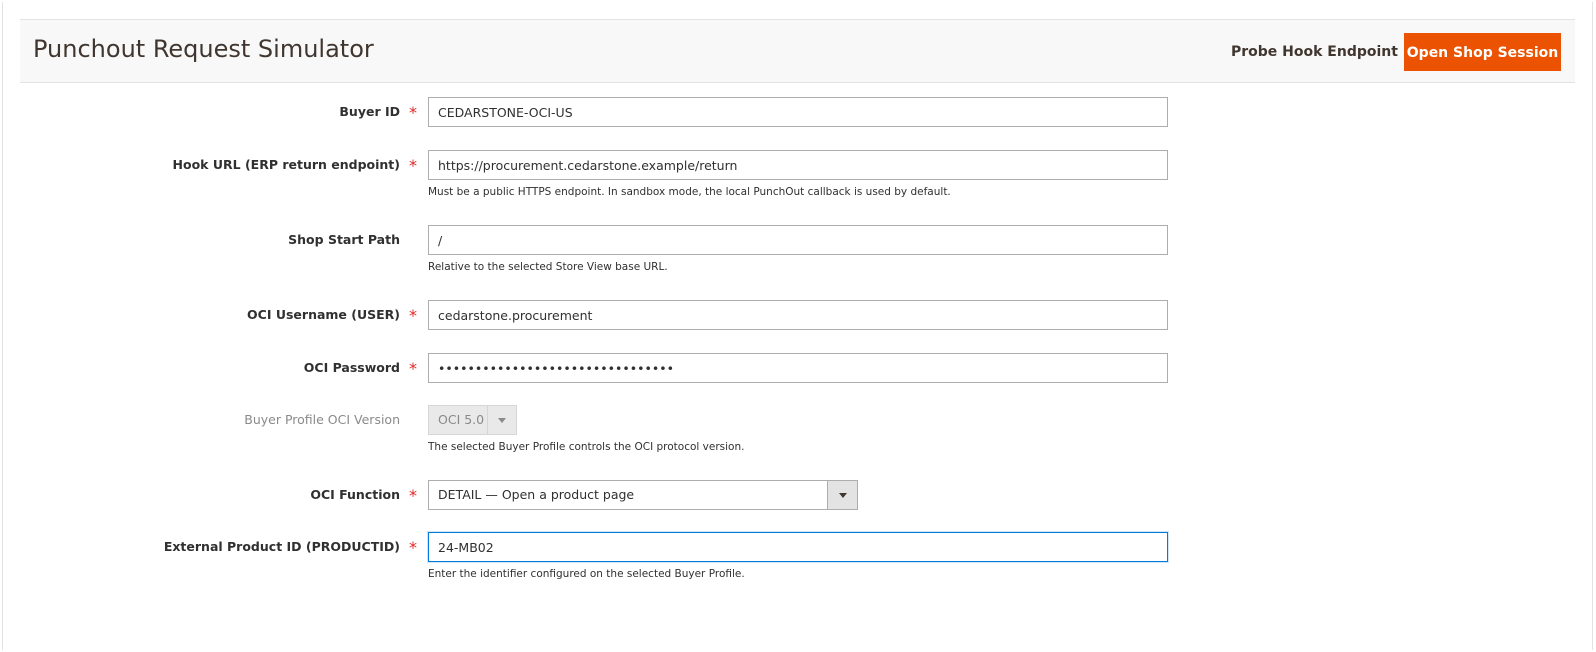  I want to click on shop-start-path-row: Shop Start Path, so click(798, 240).